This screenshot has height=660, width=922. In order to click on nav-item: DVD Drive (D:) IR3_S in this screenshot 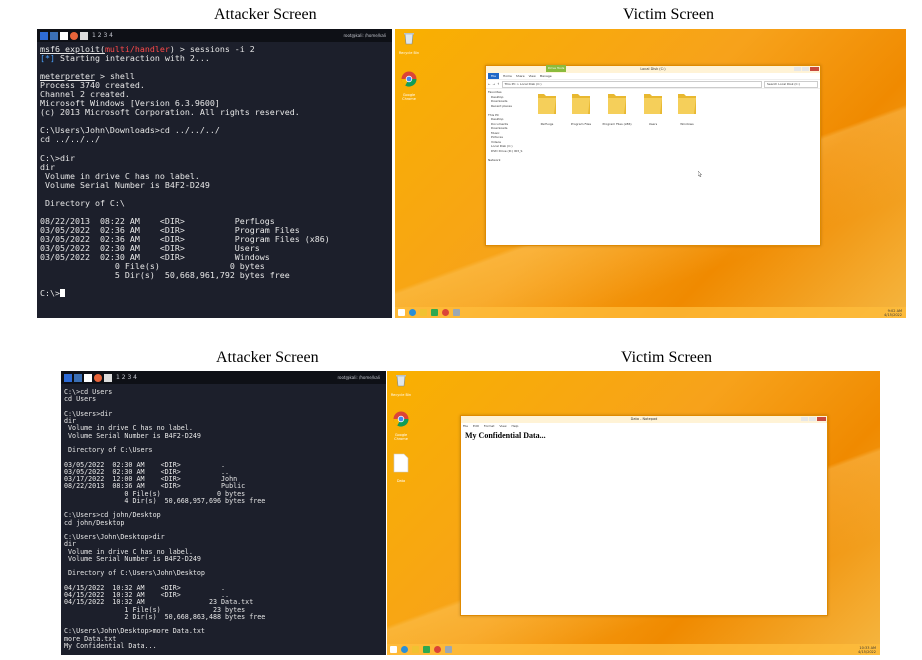, I will do `click(507, 151)`.